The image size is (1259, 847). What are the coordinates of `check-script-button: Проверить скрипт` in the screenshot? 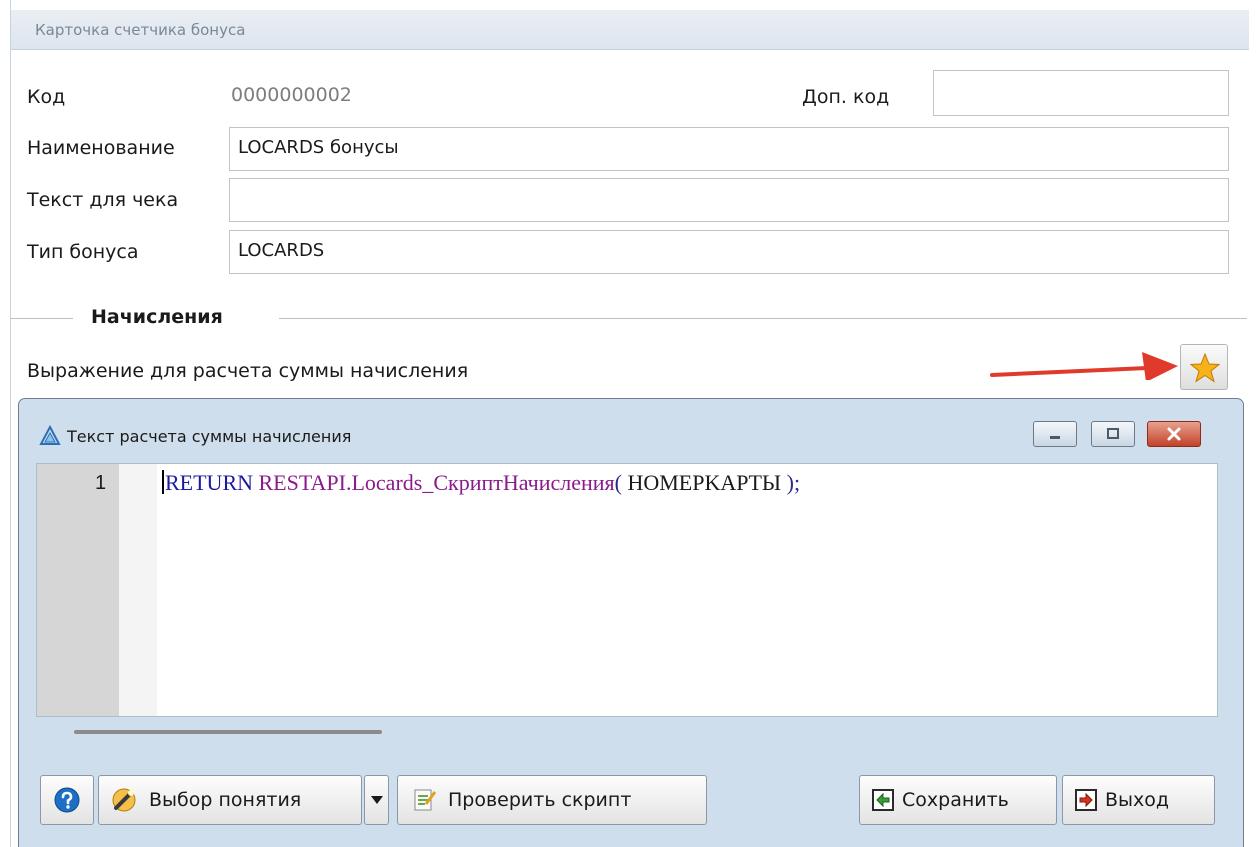 It's located at (552, 800).